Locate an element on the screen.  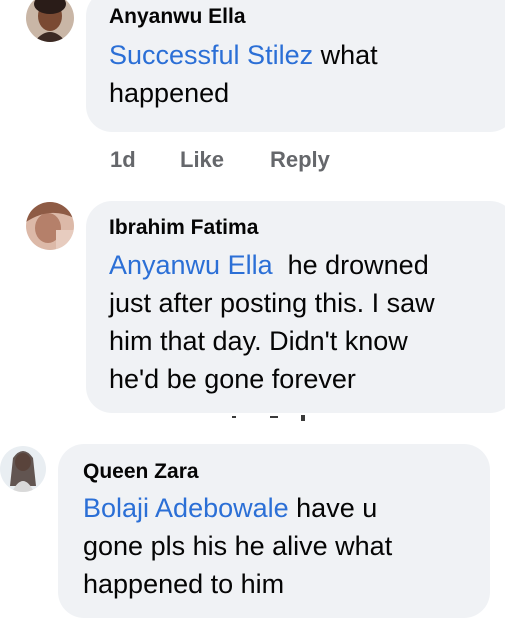
mention-link: Anyanwu Ella is located at coordinates (191, 265).